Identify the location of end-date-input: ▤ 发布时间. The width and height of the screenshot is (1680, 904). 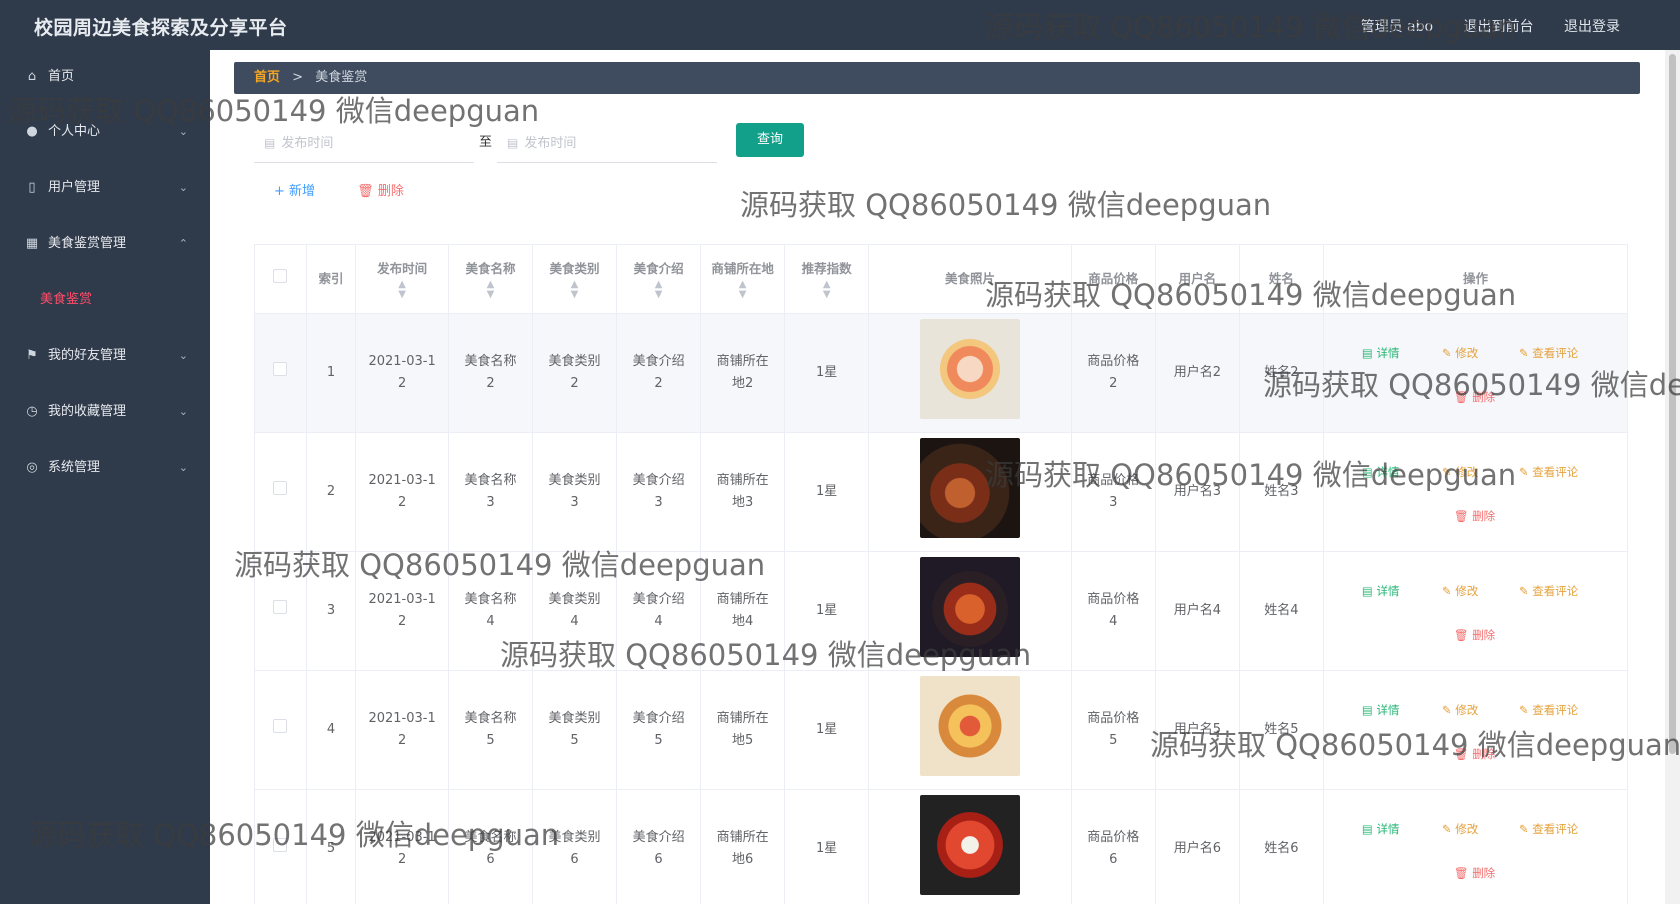
(607, 143).